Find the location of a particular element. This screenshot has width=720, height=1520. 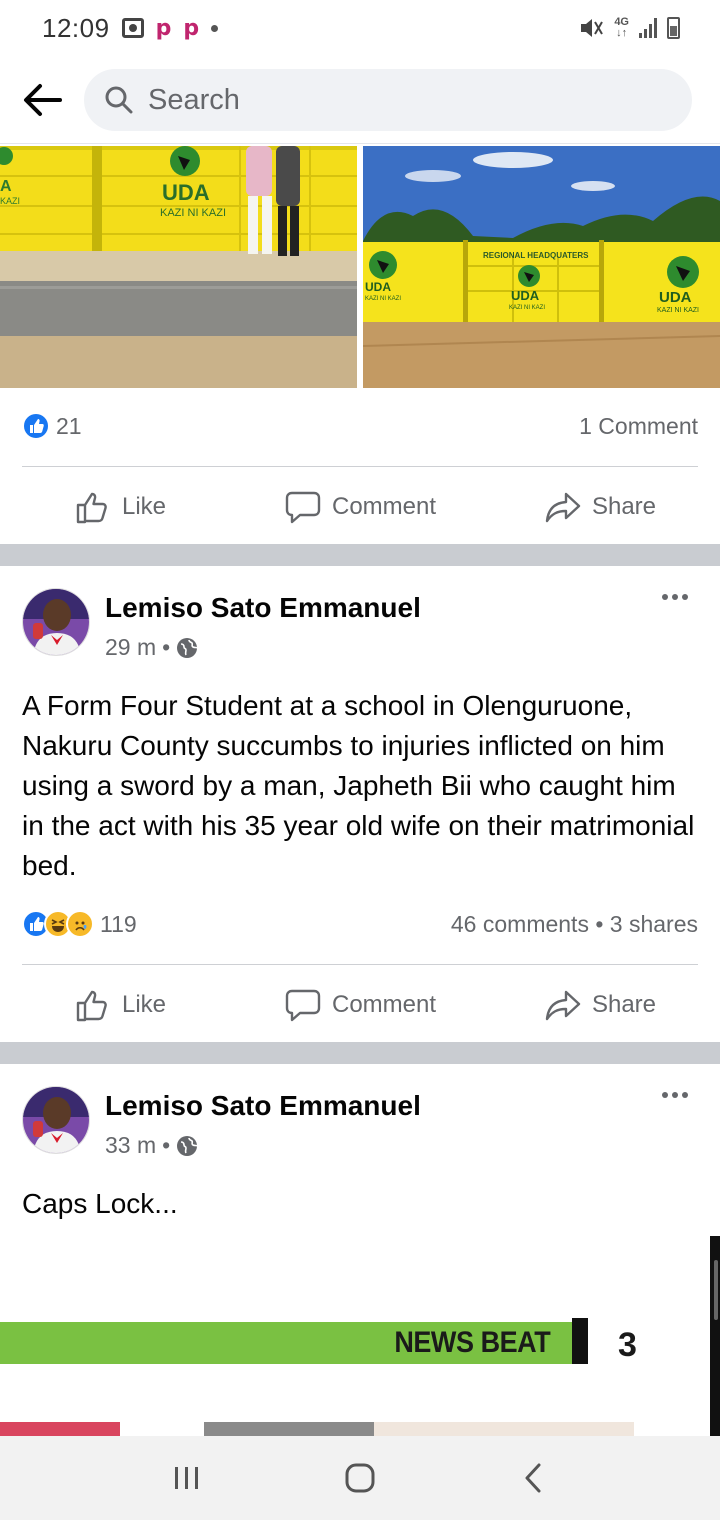

search-icon is located at coordinates (119, 100).